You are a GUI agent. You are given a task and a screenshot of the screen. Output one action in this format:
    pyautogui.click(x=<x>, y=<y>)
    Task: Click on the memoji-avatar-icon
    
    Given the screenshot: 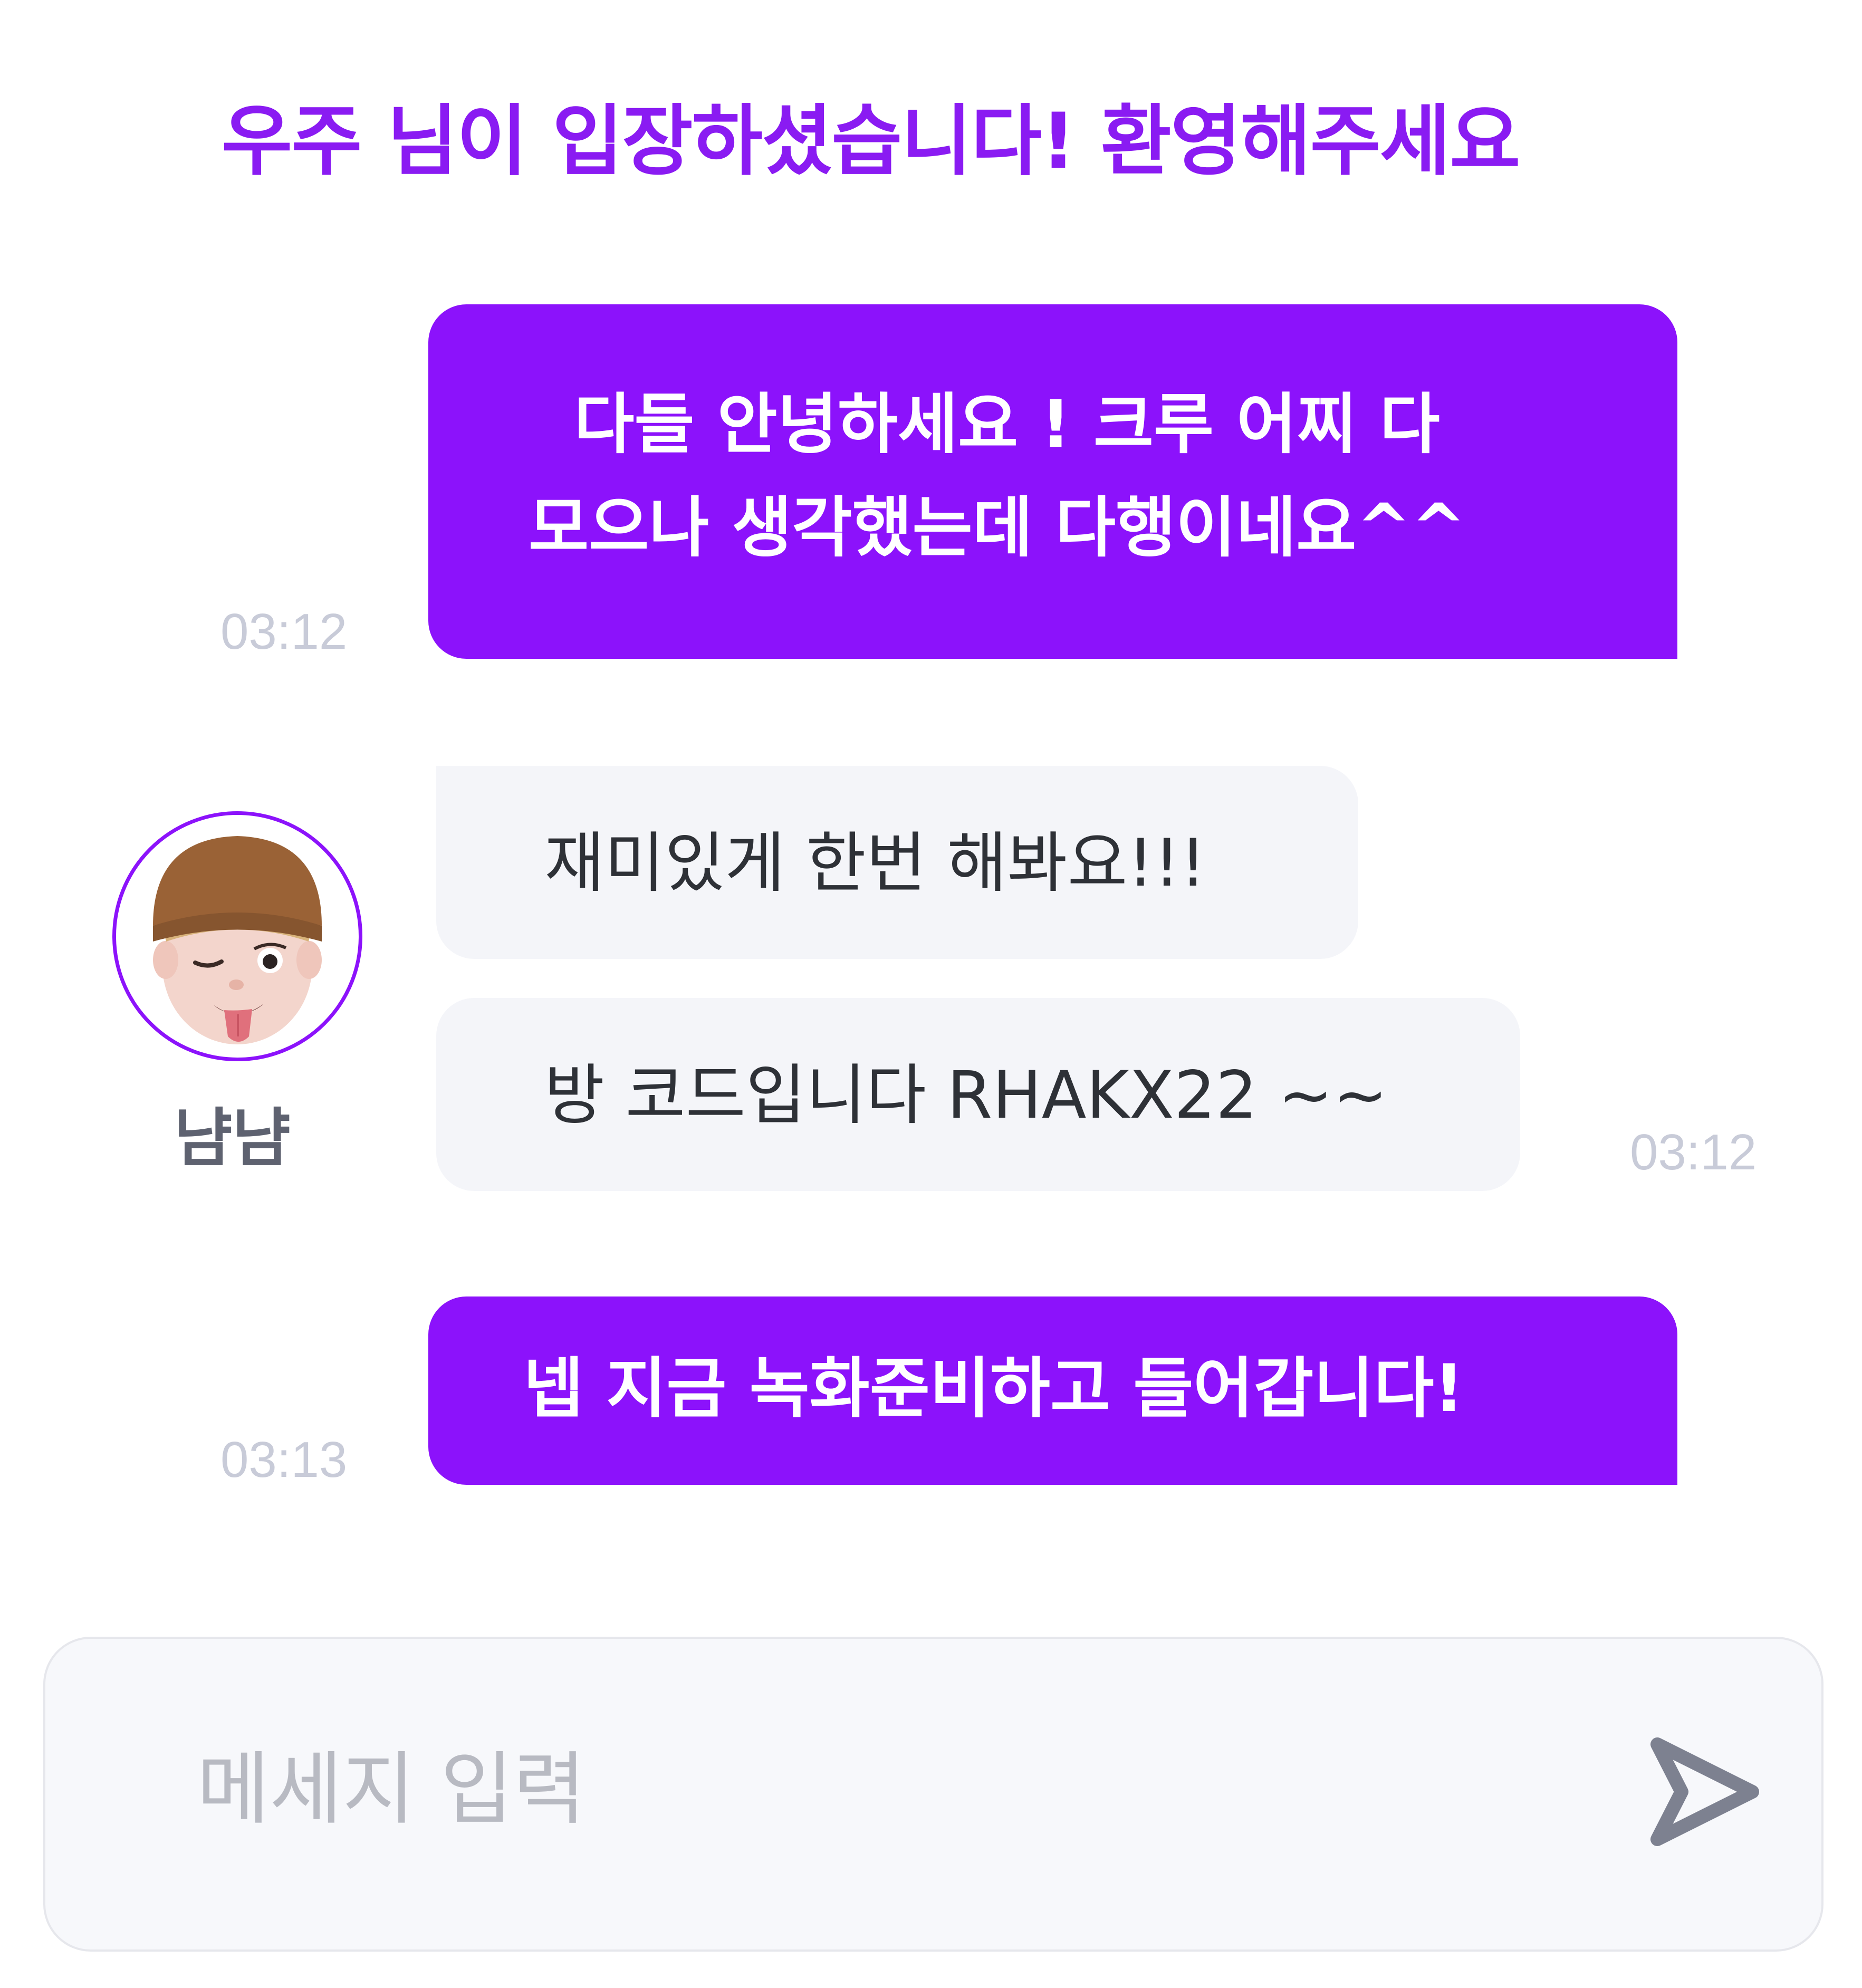 What is the action you would take?
    pyautogui.click(x=238, y=940)
    